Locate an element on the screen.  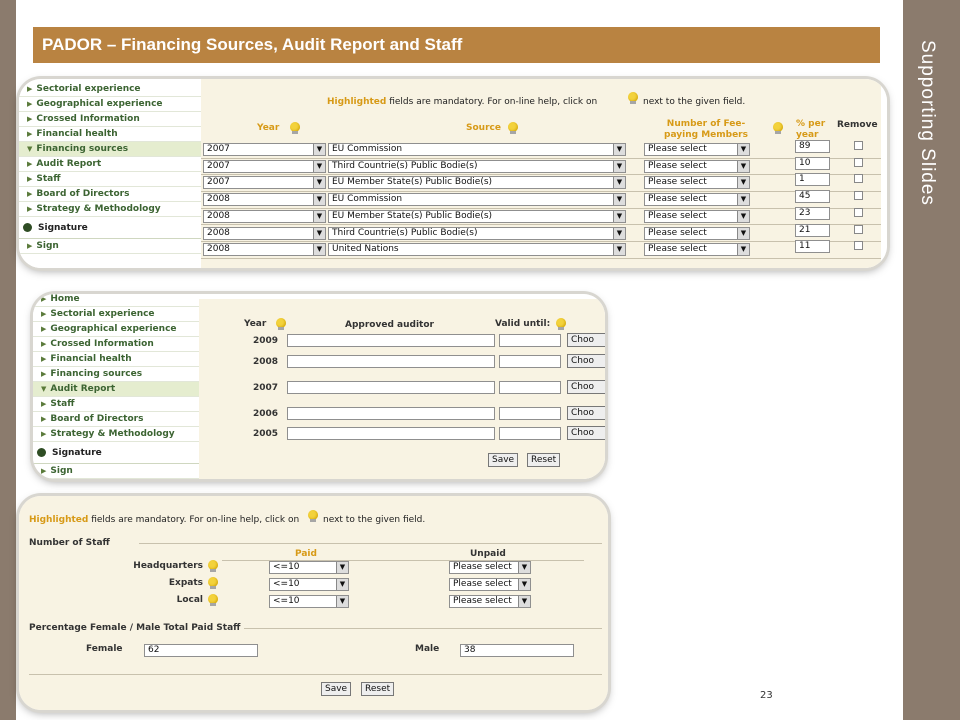
members-help-icon is located at coordinates (778, 128).